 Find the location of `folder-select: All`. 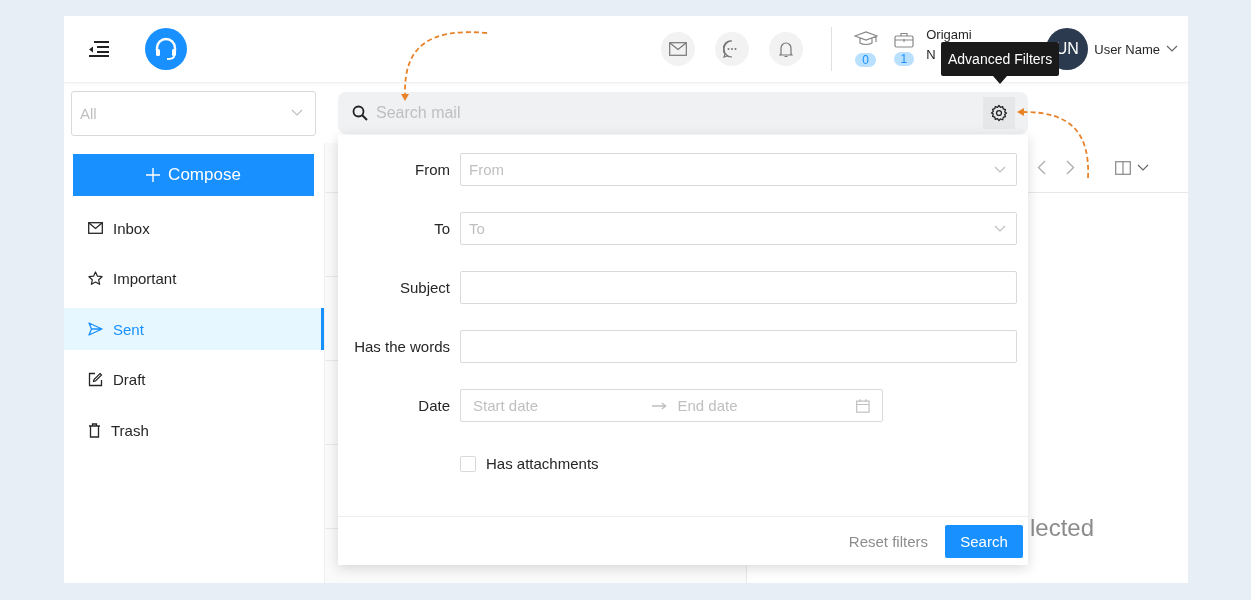

folder-select: All is located at coordinates (193, 113).